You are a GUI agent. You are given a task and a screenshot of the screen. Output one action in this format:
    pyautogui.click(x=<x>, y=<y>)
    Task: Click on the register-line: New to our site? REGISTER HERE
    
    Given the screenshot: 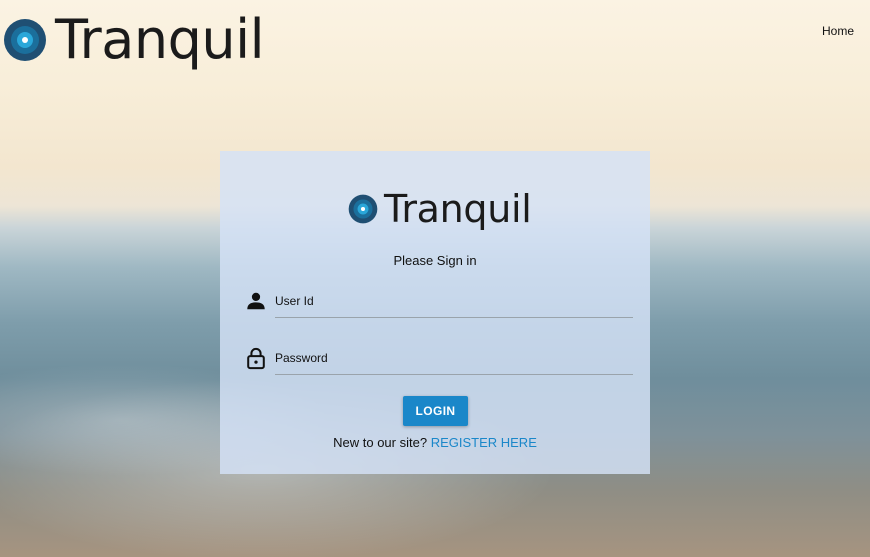 What is the action you would take?
    pyautogui.click(x=435, y=442)
    